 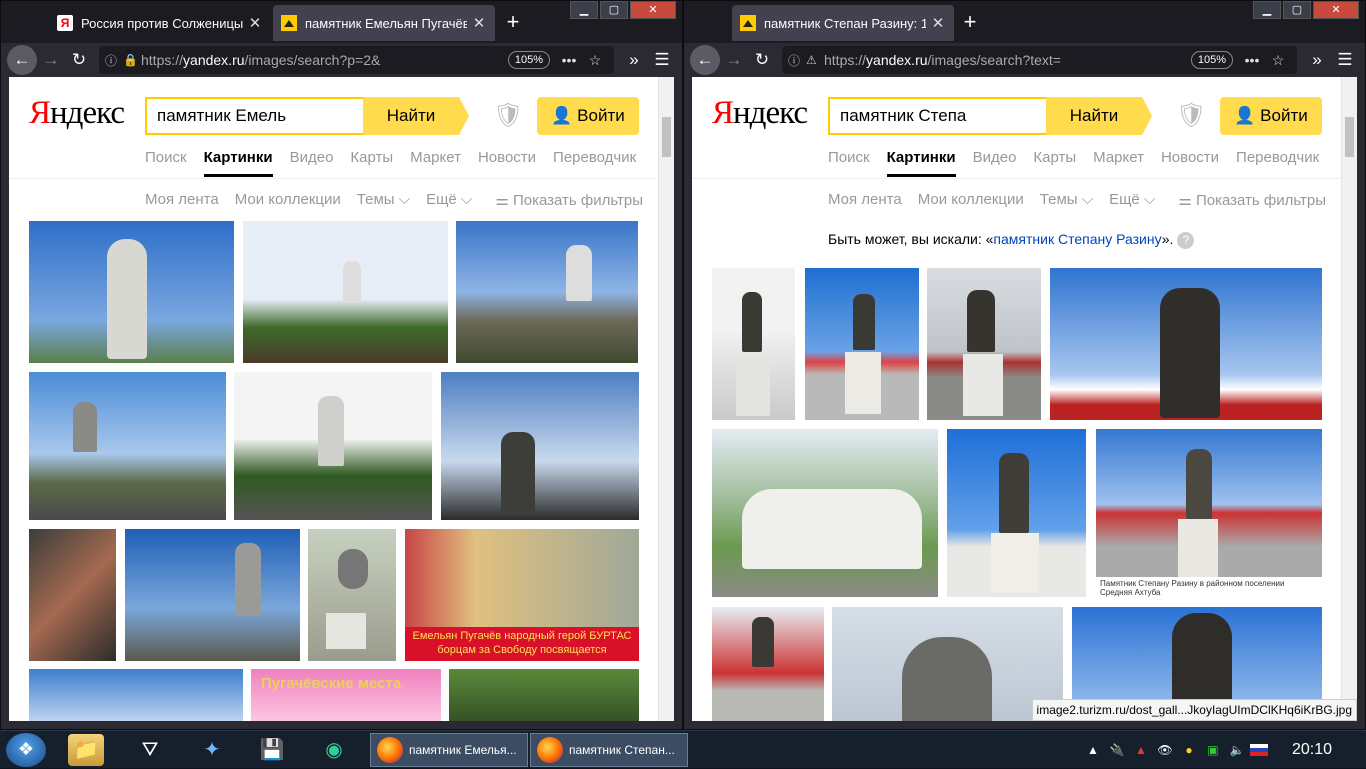 What do you see at coordinates (815, 60) in the screenshot?
I see `lock-warning-icon: ⚠` at bounding box center [815, 60].